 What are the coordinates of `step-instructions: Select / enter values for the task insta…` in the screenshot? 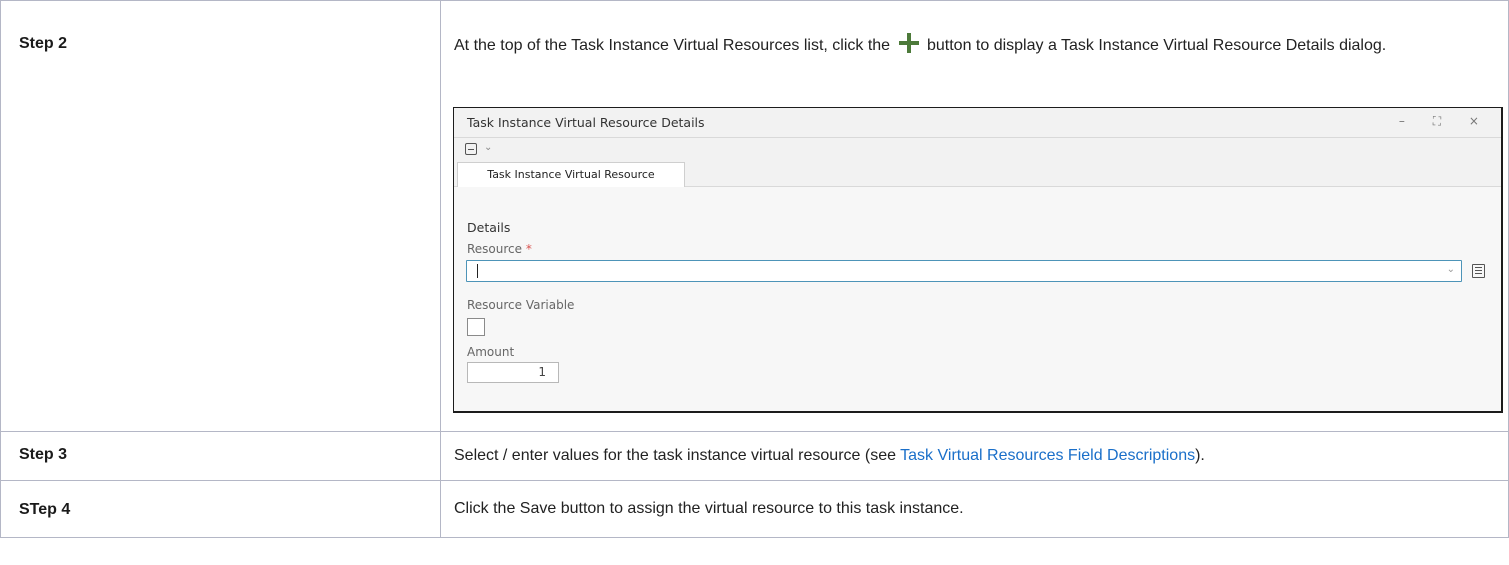 It's located at (974, 448).